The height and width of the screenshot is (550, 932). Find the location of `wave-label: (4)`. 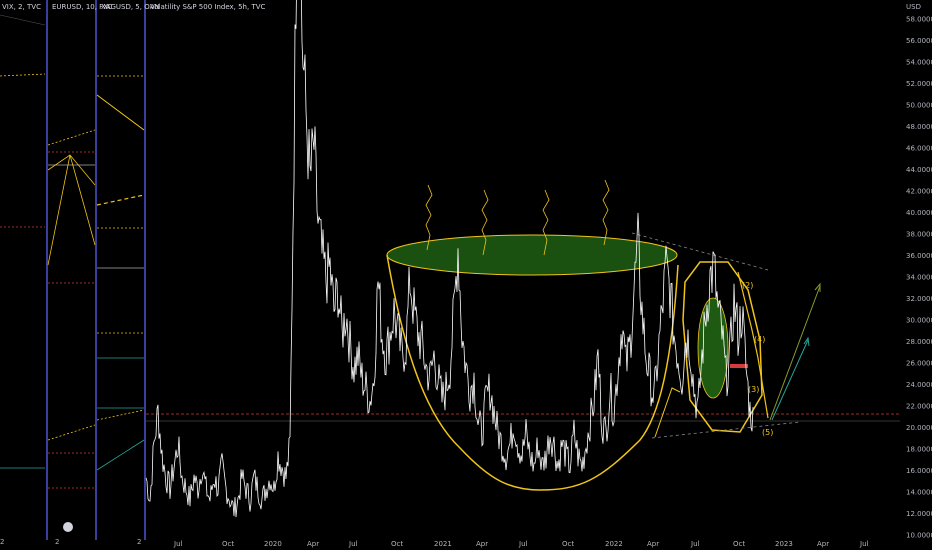

wave-label: (4) is located at coordinates (759, 339).